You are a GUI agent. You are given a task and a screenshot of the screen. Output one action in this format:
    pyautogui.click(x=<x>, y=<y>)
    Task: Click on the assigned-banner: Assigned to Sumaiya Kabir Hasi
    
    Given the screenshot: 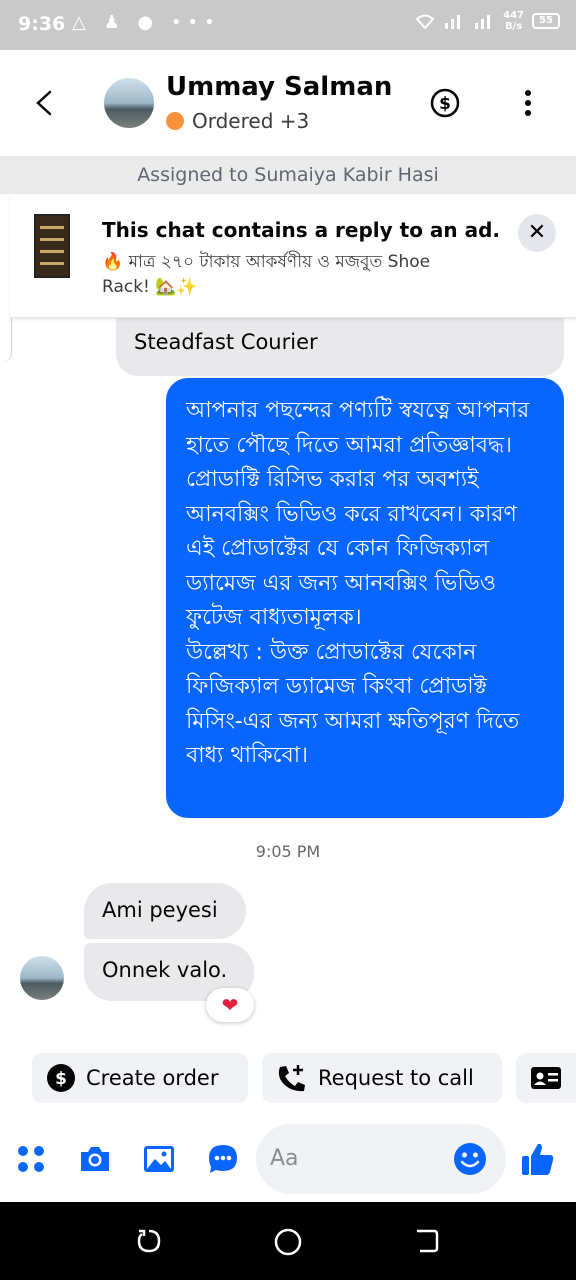 What is the action you would take?
    pyautogui.click(x=288, y=175)
    